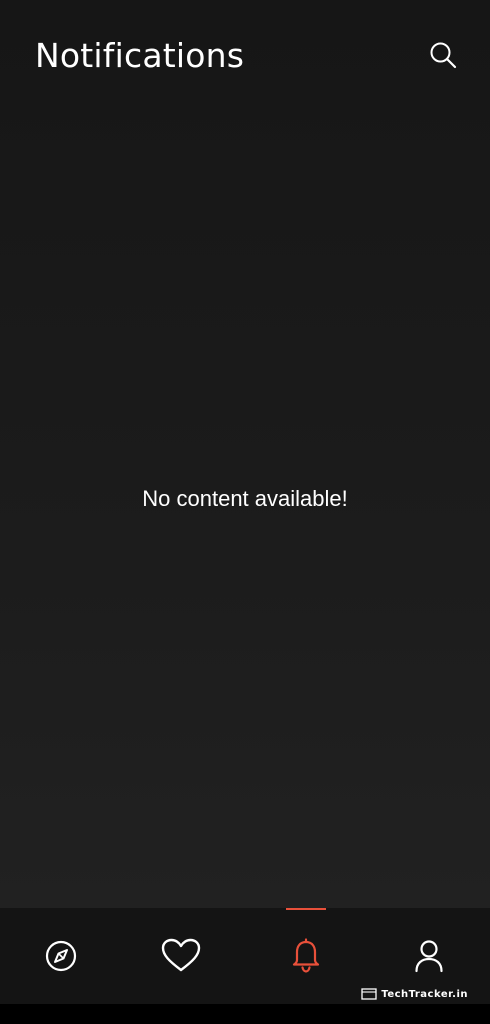 The height and width of the screenshot is (1024, 490). Describe the element at coordinates (140, 55) in the screenshot. I see `page-title: Notifications` at that location.